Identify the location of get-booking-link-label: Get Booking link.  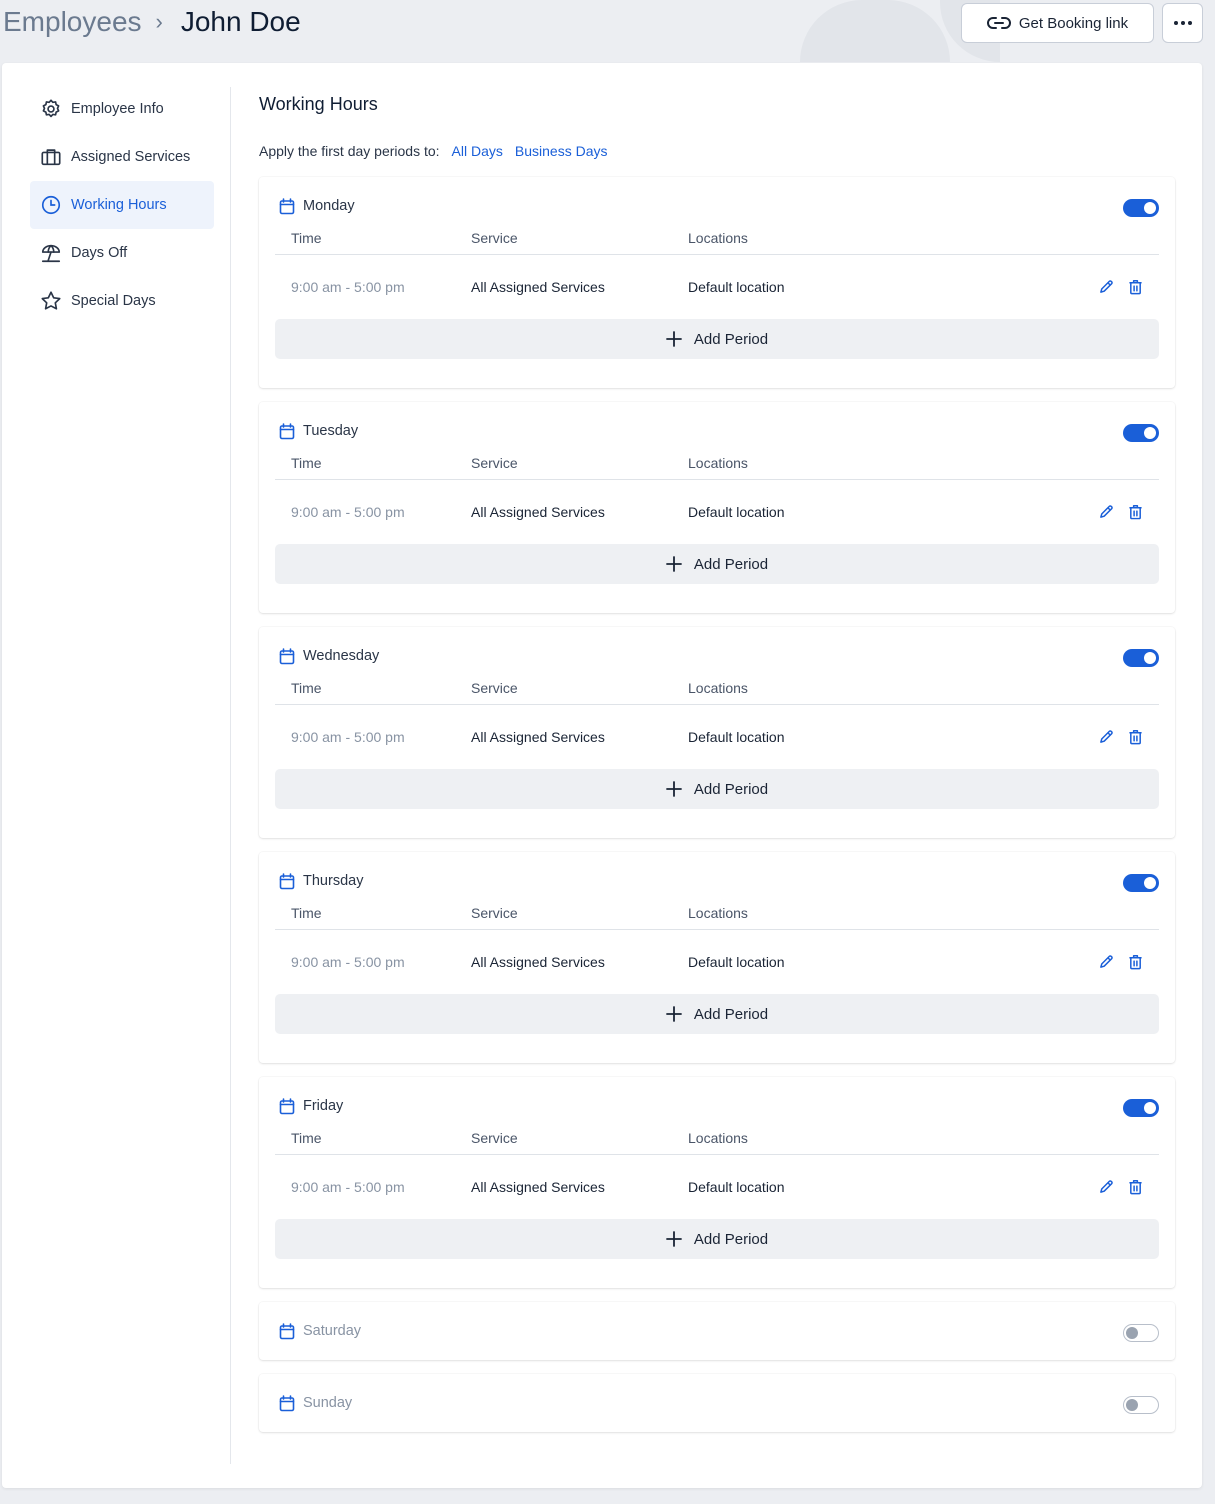
(1073, 23).